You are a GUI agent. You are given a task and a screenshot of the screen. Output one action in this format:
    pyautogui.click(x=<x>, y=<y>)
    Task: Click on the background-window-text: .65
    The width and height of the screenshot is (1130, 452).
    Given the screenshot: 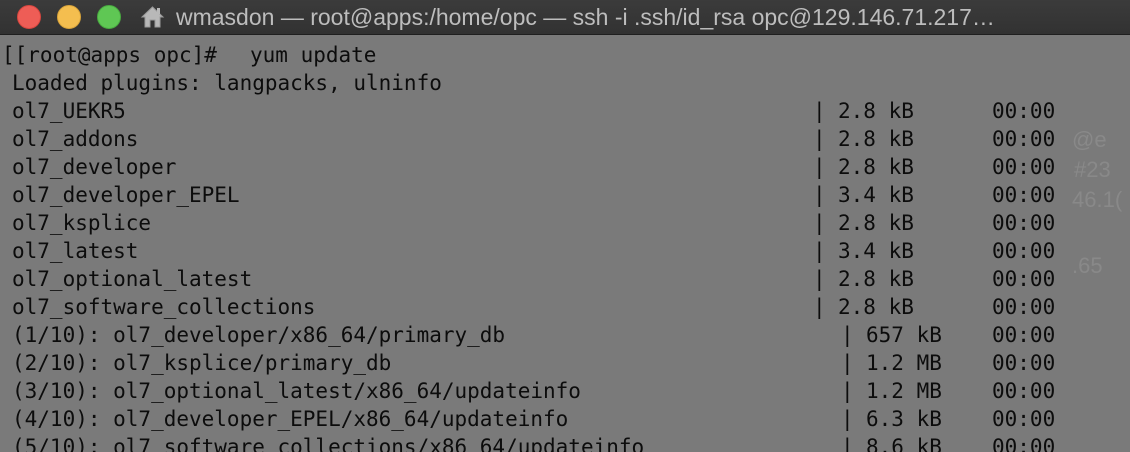 What is the action you would take?
    pyautogui.click(x=1087, y=265)
    